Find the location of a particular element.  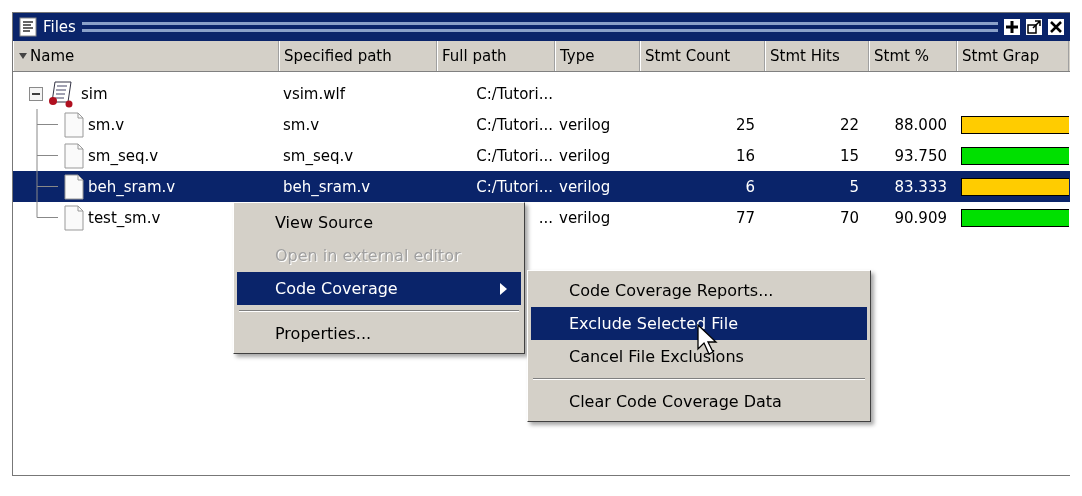

menu-item: Exclude Selected File is located at coordinates (699, 323).